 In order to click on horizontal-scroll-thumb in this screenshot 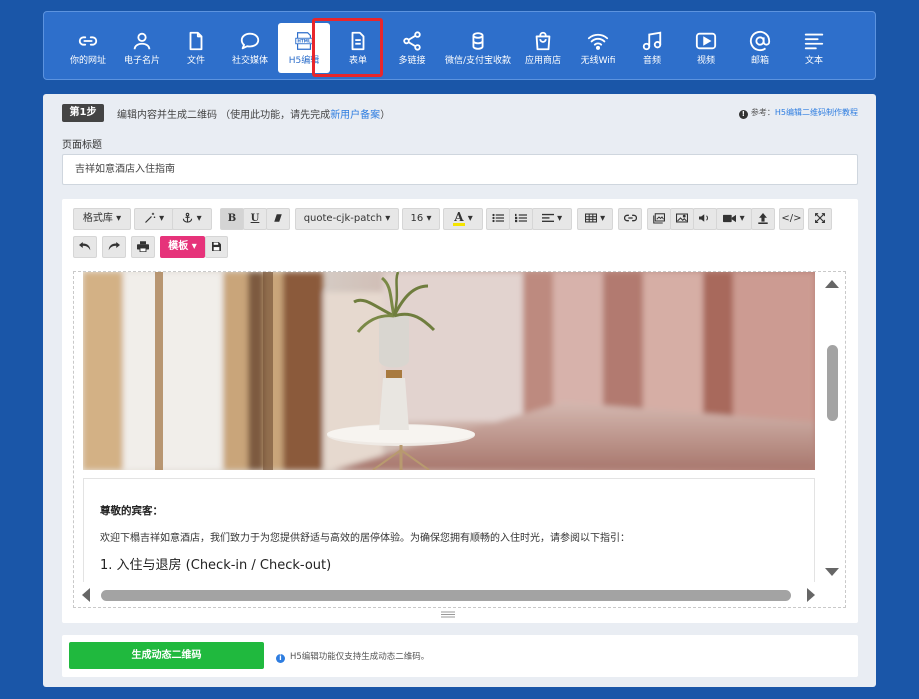, I will do `click(446, 595)`.